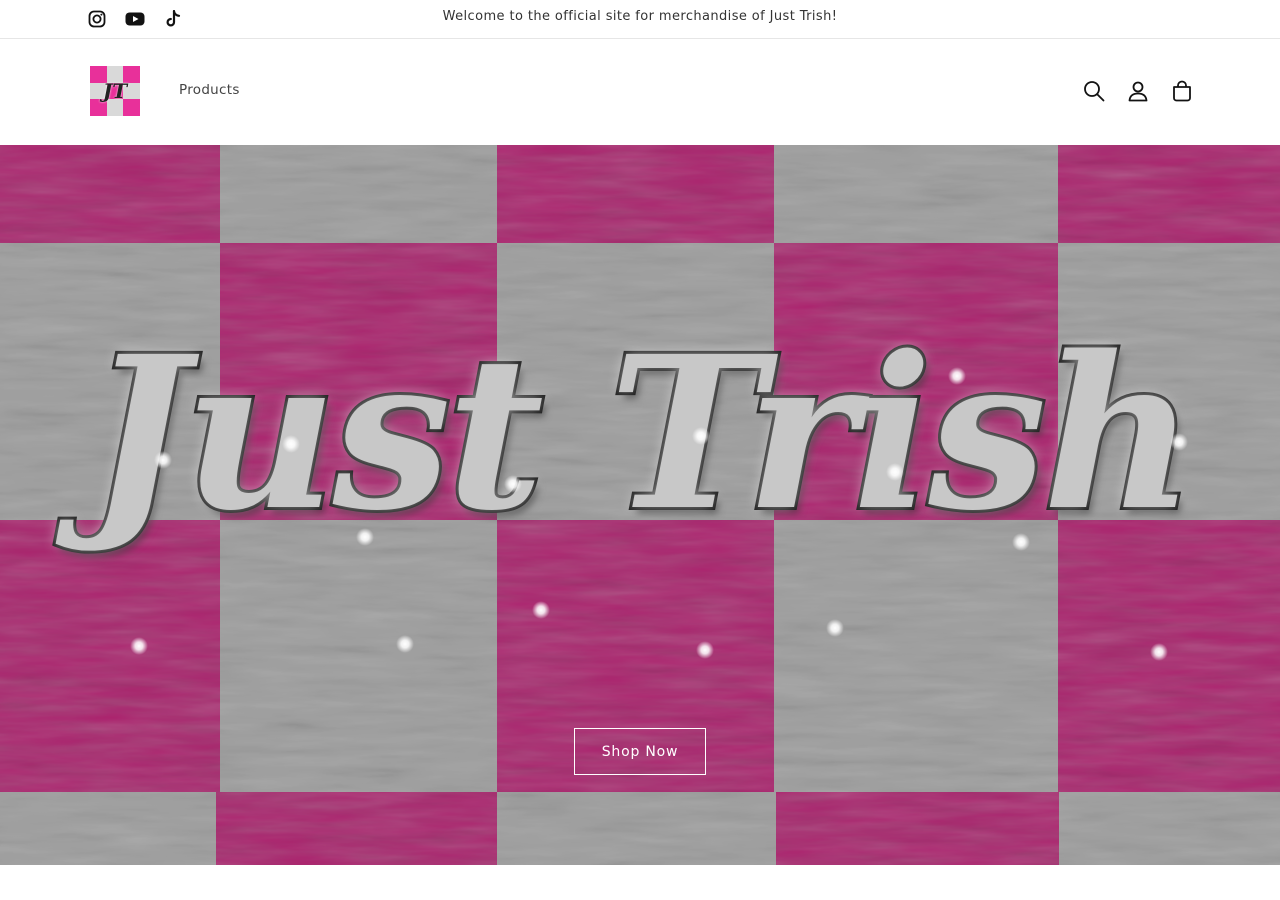 The width and height of the screenshot is (1280, 900). What do you see at coordinates (640, 751) in the screenshot?
I see `shop-now-button: Shop Now` at bounding box center [640, 751].